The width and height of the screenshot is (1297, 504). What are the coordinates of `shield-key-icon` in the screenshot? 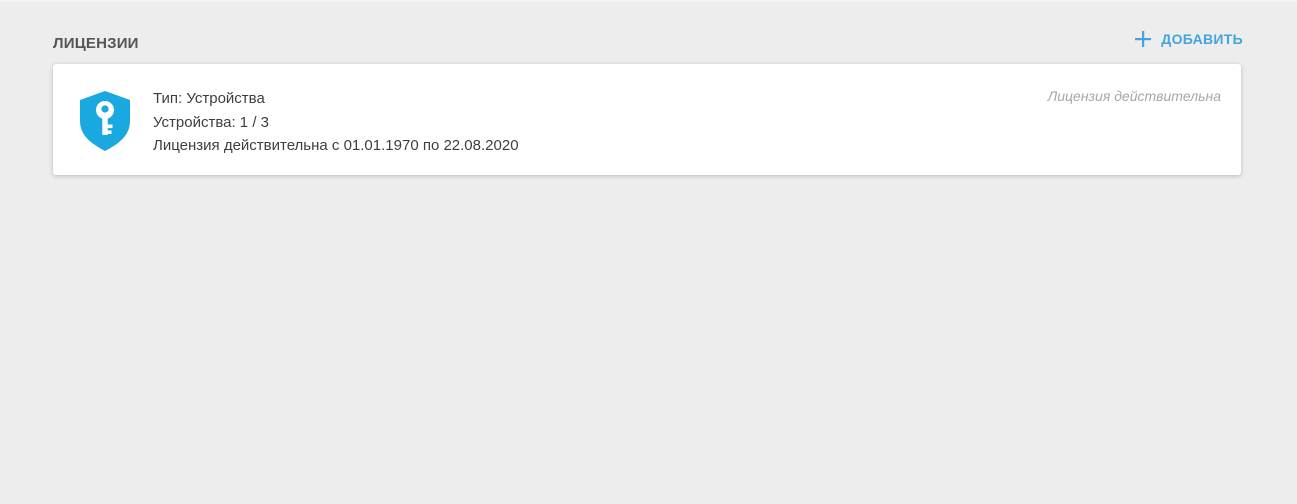 It's located at (105, 121).